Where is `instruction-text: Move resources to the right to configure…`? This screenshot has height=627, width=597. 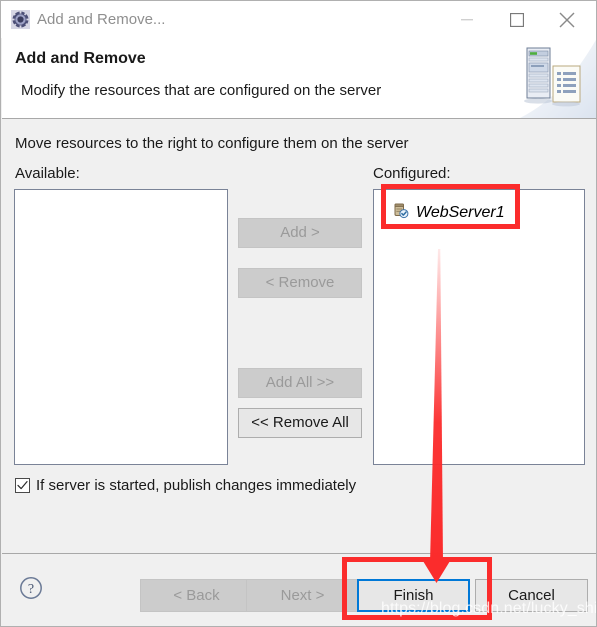
instruction-text: Move resources to the right to configure… is located at coordinates (212, 143).